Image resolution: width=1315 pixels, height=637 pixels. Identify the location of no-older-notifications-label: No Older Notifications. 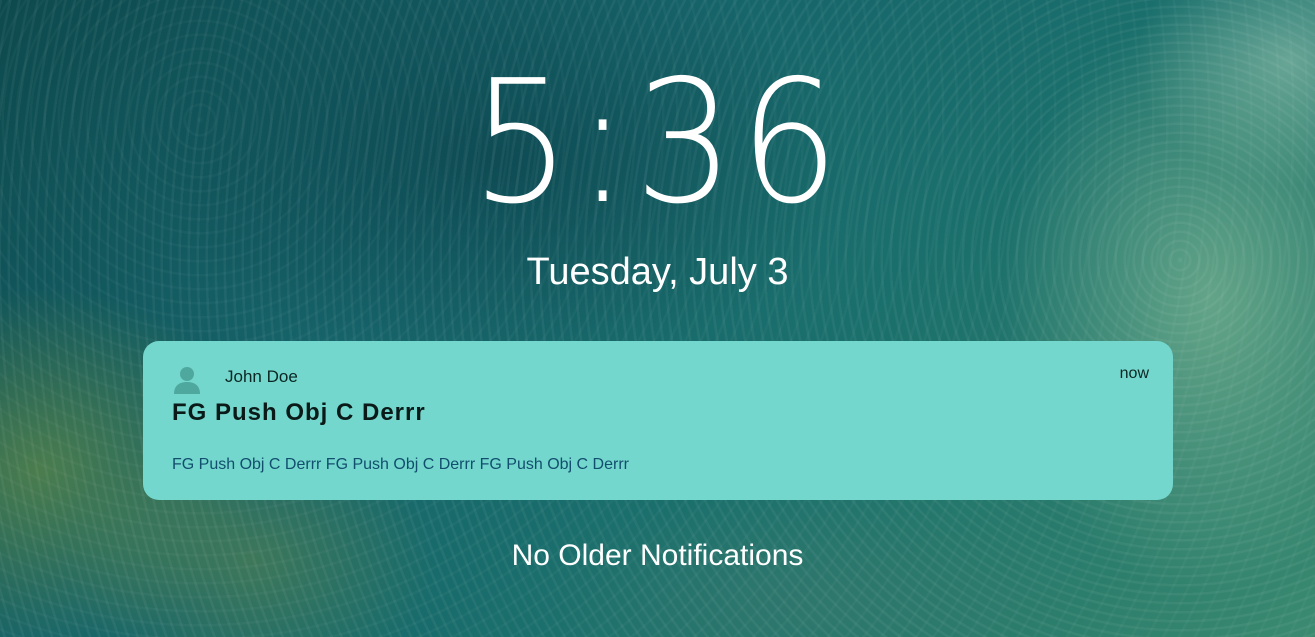
(657, 555).